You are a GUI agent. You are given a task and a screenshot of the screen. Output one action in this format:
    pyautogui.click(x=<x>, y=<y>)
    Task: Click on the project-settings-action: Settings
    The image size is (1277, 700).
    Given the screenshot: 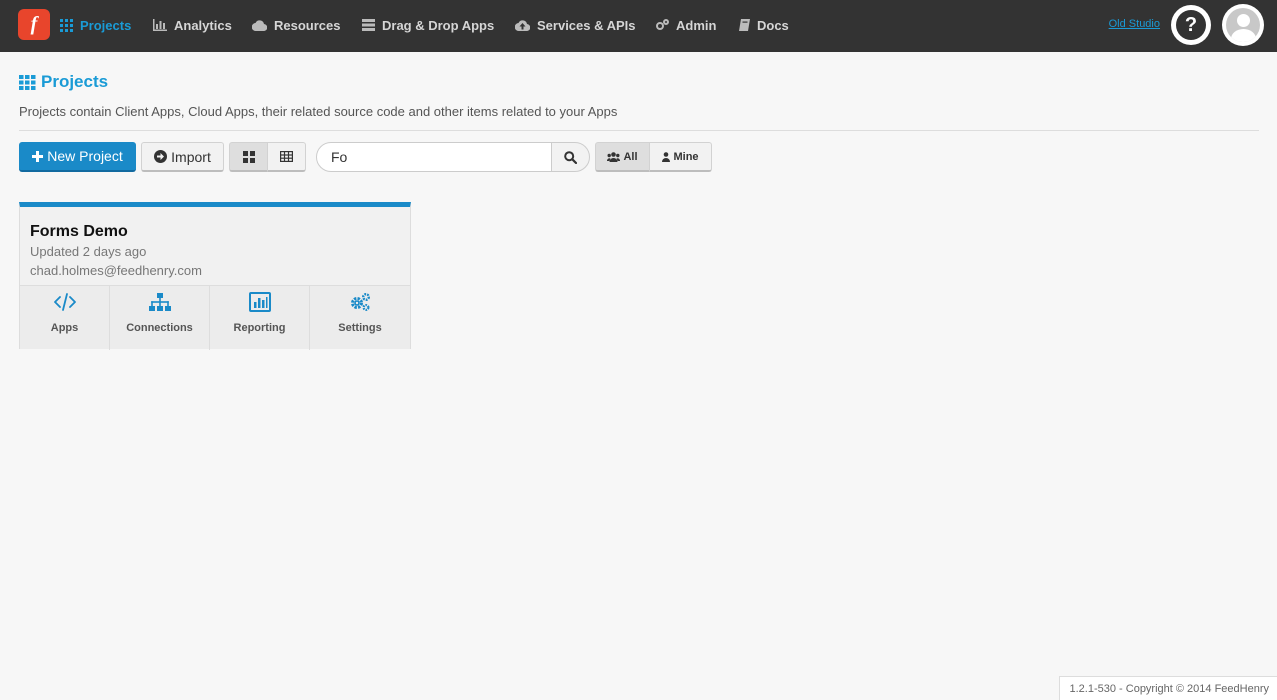 What is the action you would take?
    pyautogui.click(x=360, y=318)
    